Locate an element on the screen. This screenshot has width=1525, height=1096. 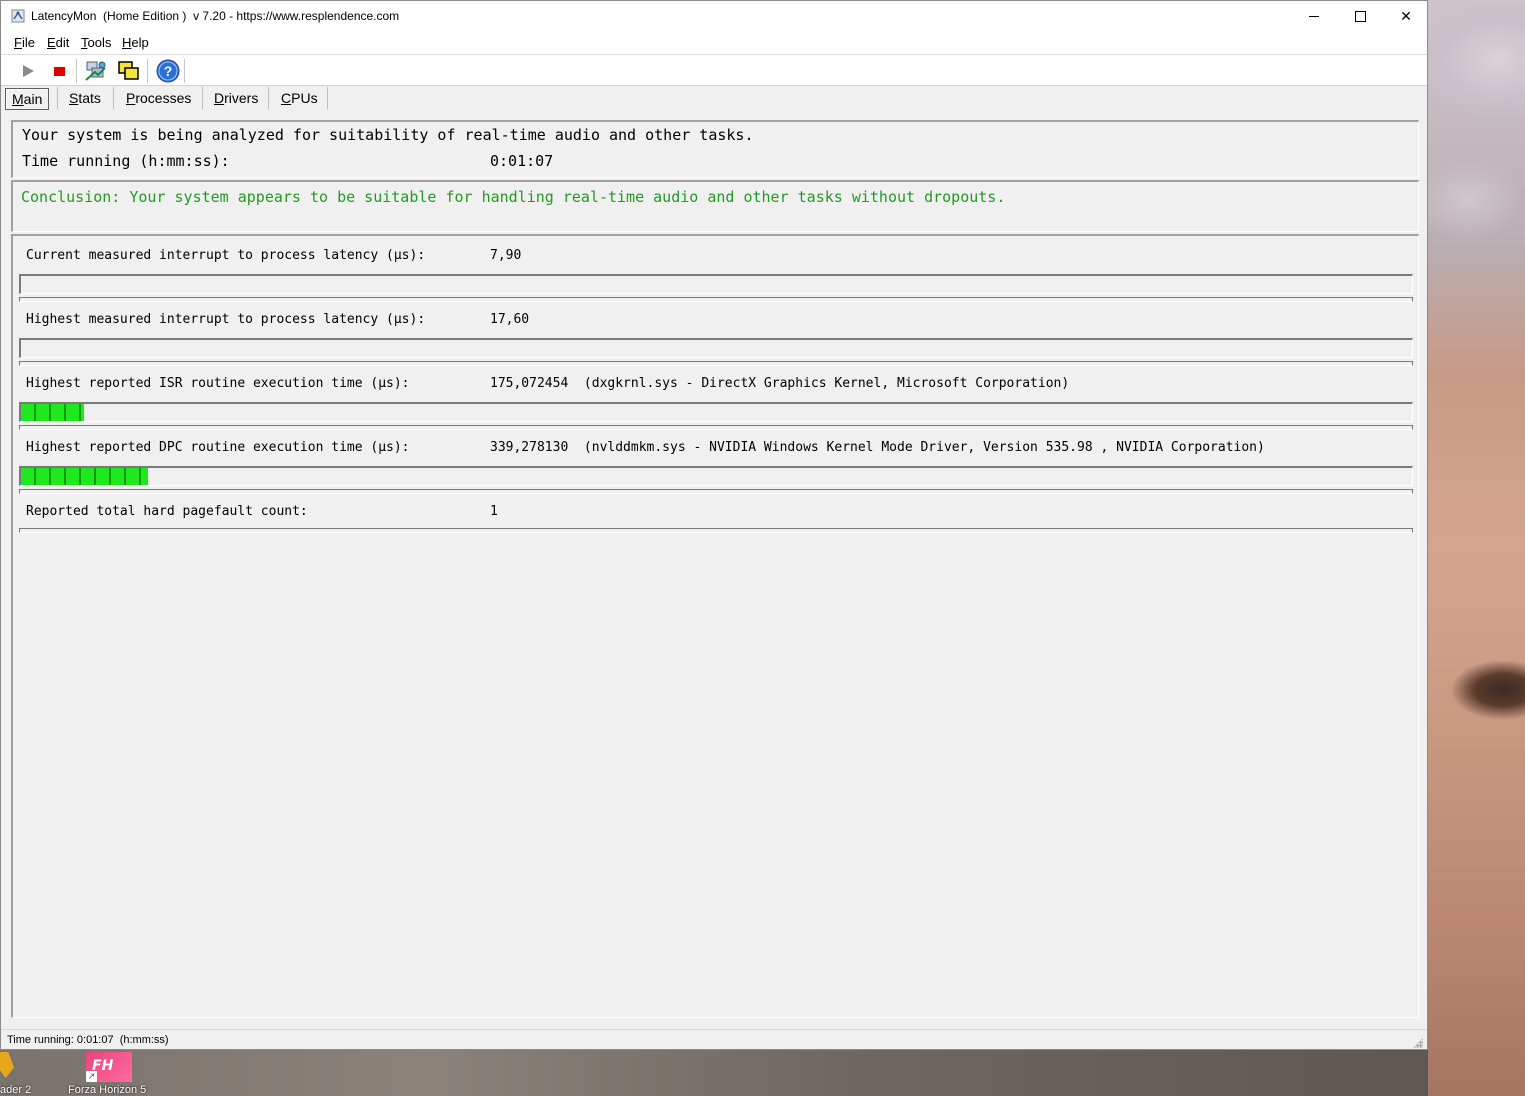
help-icon-glyph: ? is located at coordinates (168, 71).